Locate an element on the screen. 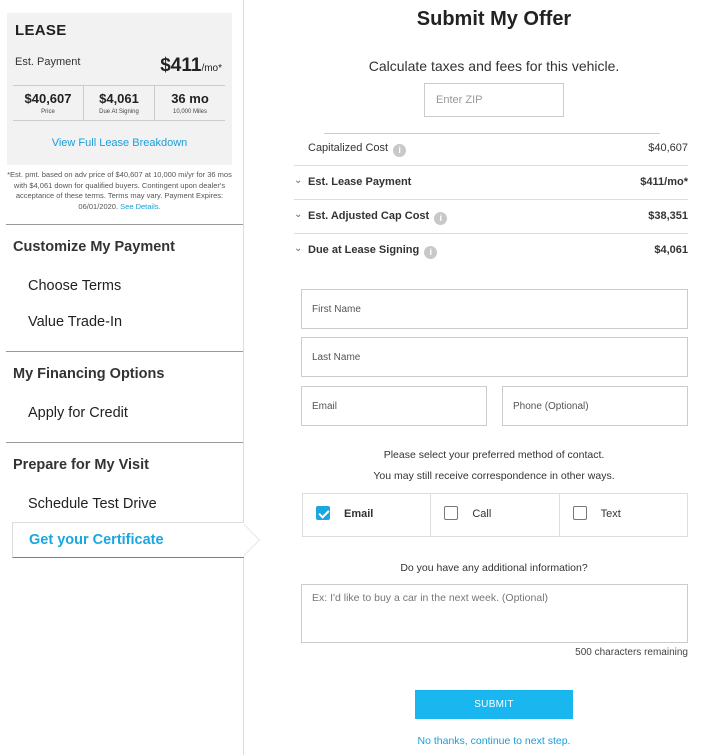  stat-due: $4,061 Due At Signing is located at coordinates (119, 103).